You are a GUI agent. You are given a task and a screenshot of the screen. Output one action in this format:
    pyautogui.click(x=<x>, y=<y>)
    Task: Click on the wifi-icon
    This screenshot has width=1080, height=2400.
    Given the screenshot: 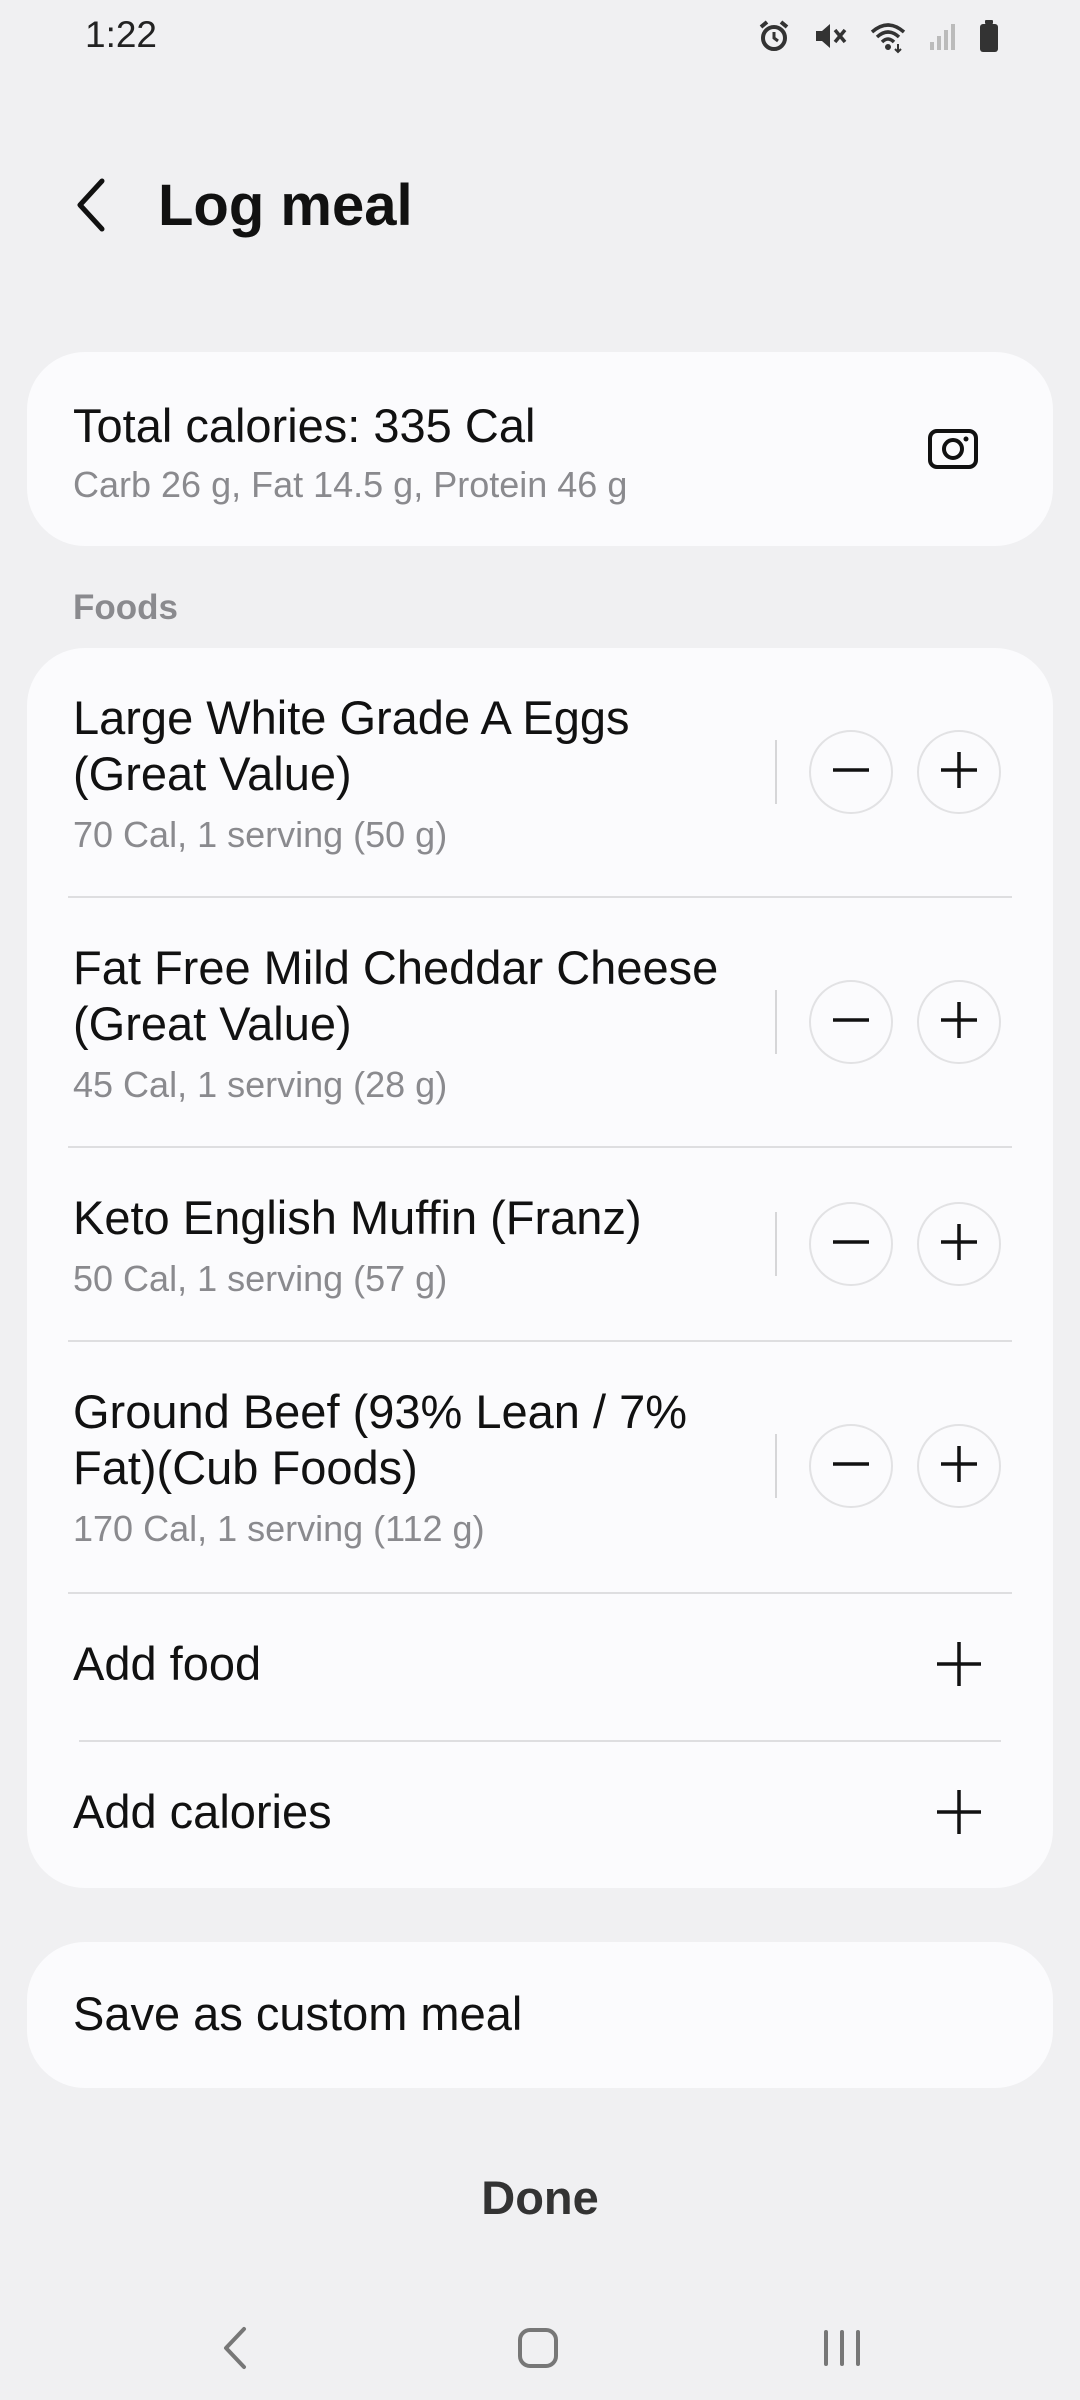 What is the action you would take?
    pyautogui.click(x=888, y=36)
    